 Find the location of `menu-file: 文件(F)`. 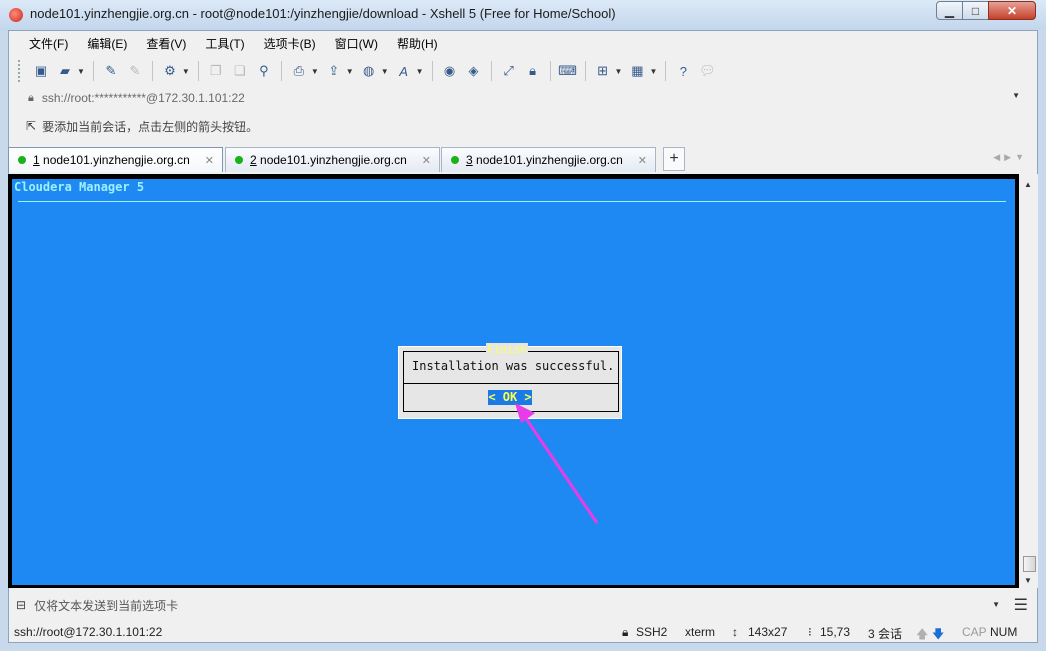

menu-file: 文件(F) is located at coordinates (48, 43).